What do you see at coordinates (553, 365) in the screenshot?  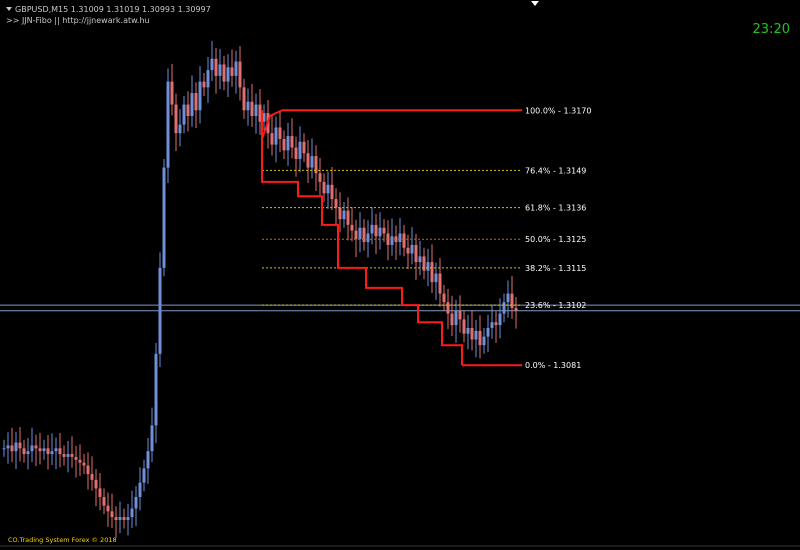 I see `fib-level-label: 0.0% - 1.3081` at bounding box center [553, 365].